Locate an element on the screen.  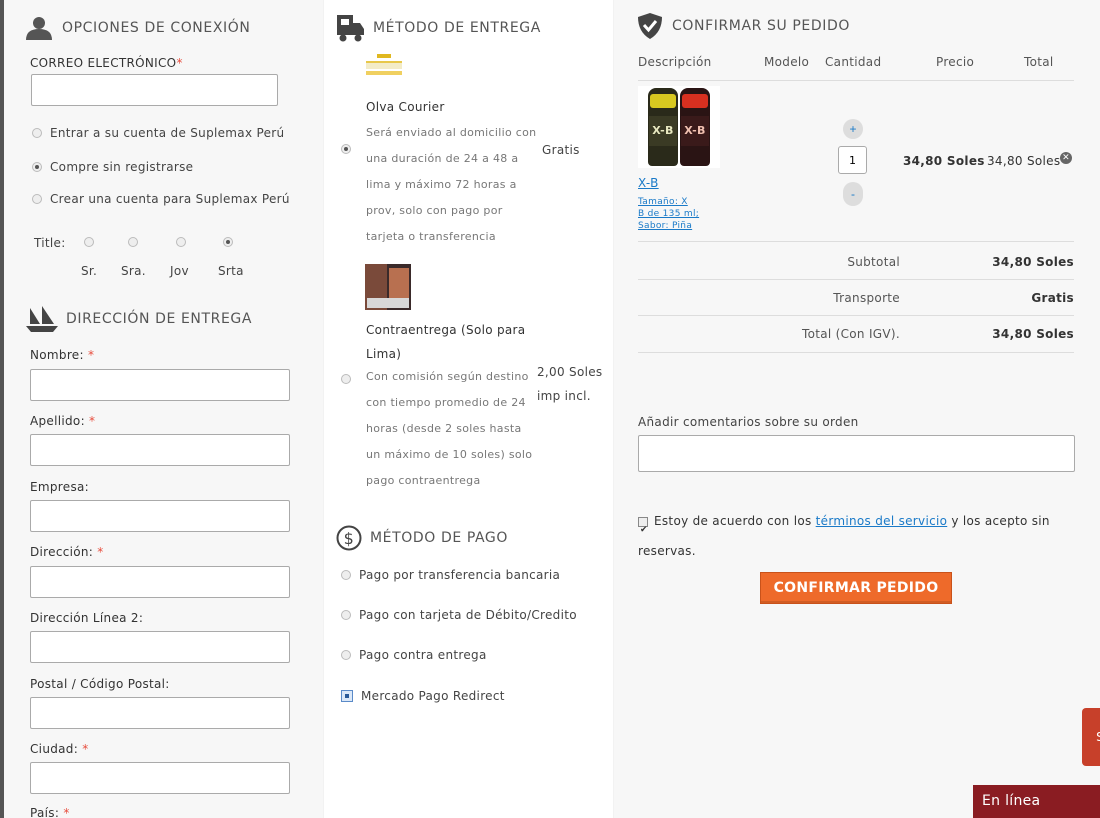
address2-input is located at coordinates (160, 647).